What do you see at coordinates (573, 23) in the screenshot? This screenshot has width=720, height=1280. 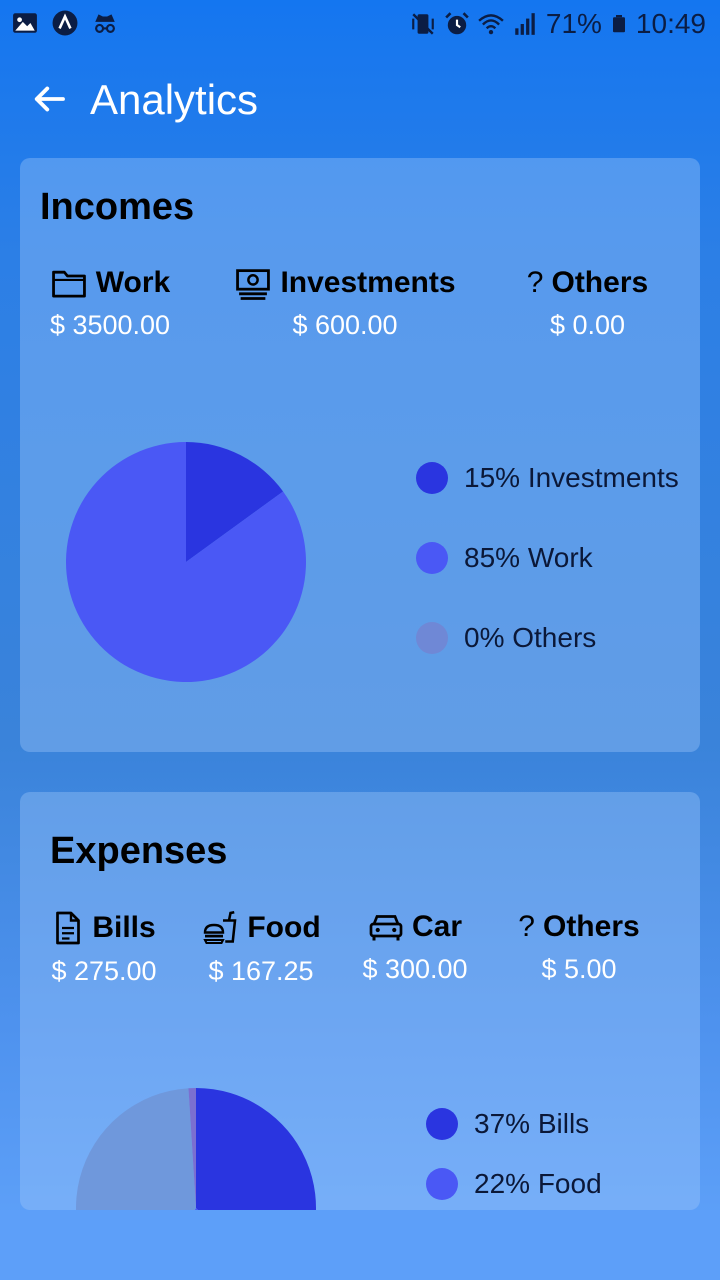 I see `battery-percent: 71%` at bounding box center [573, 23].